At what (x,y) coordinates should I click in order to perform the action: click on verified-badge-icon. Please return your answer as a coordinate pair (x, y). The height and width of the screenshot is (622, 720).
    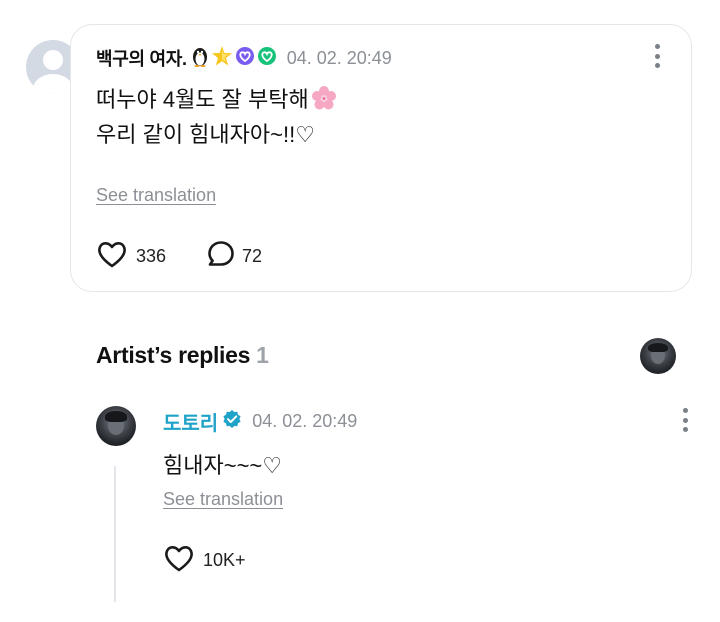
    Looking at the image, I should click on (232, 421).